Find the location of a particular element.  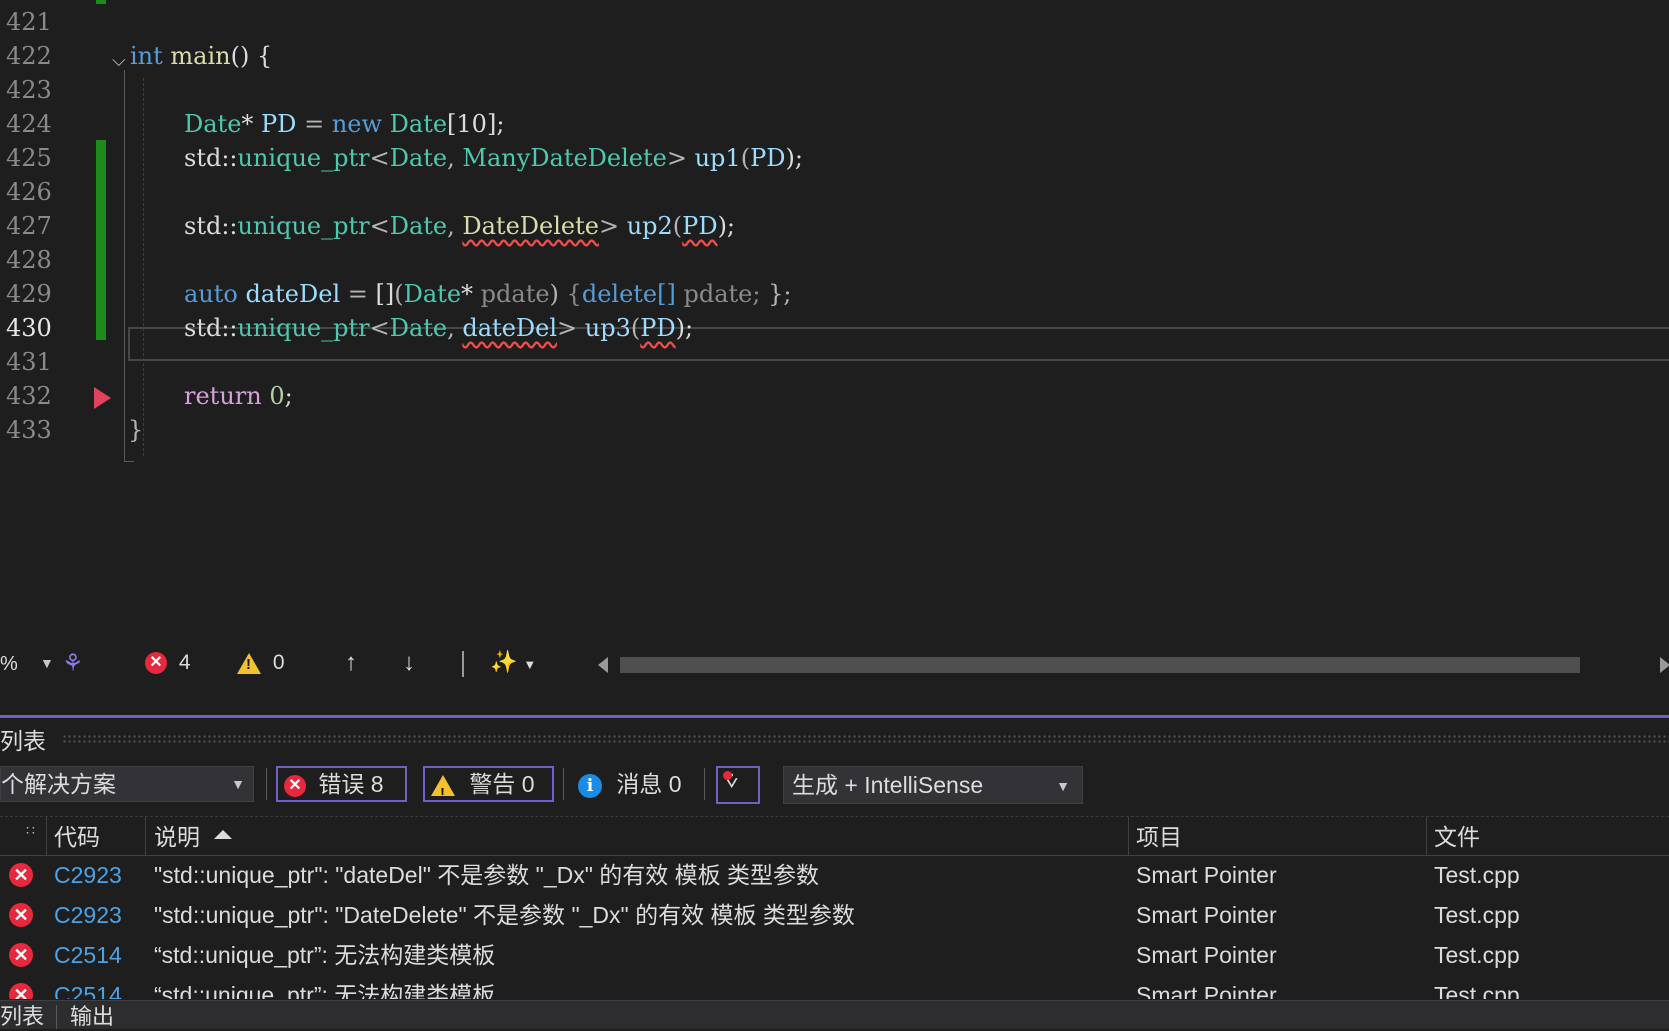

scroll-left-icon is located at coordinates (603, 665).